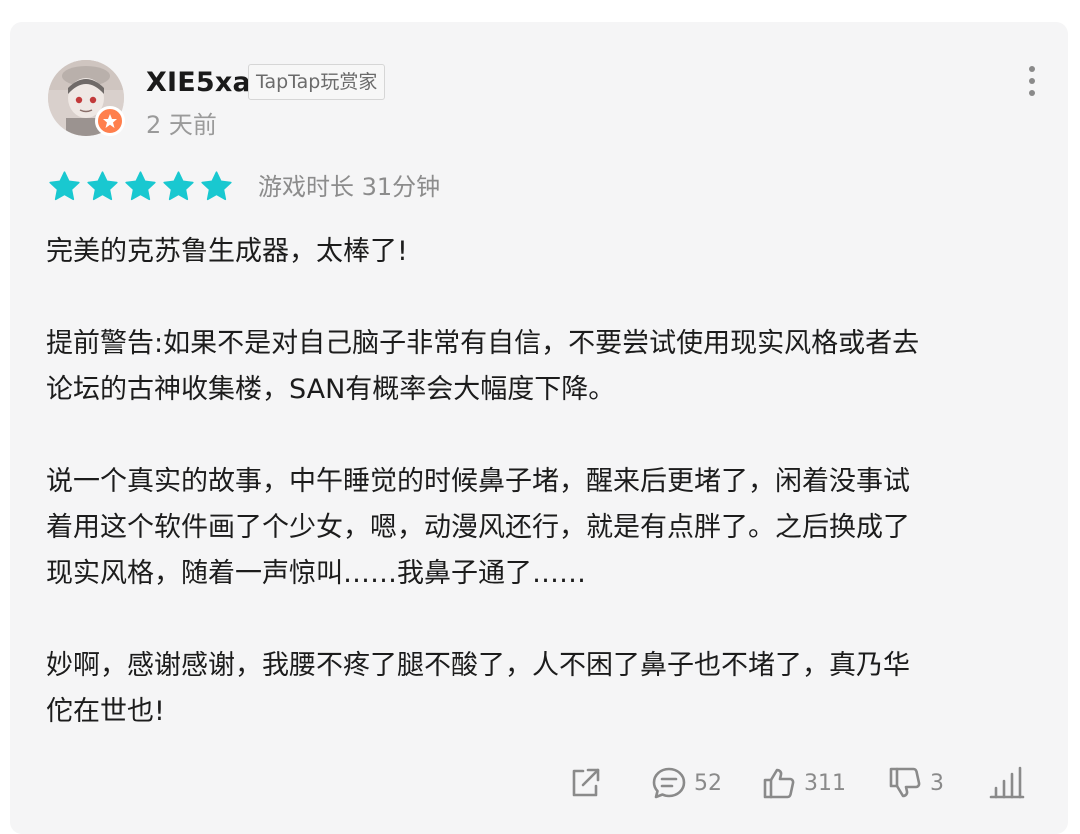 Image resolution: width=1080 pixels, height=834 pixels. Describe the element at coordinates (541, 252) in the screenshot. I see `review-paragraph: 完美的克苏鲁生成器，太棒了!` at that location.